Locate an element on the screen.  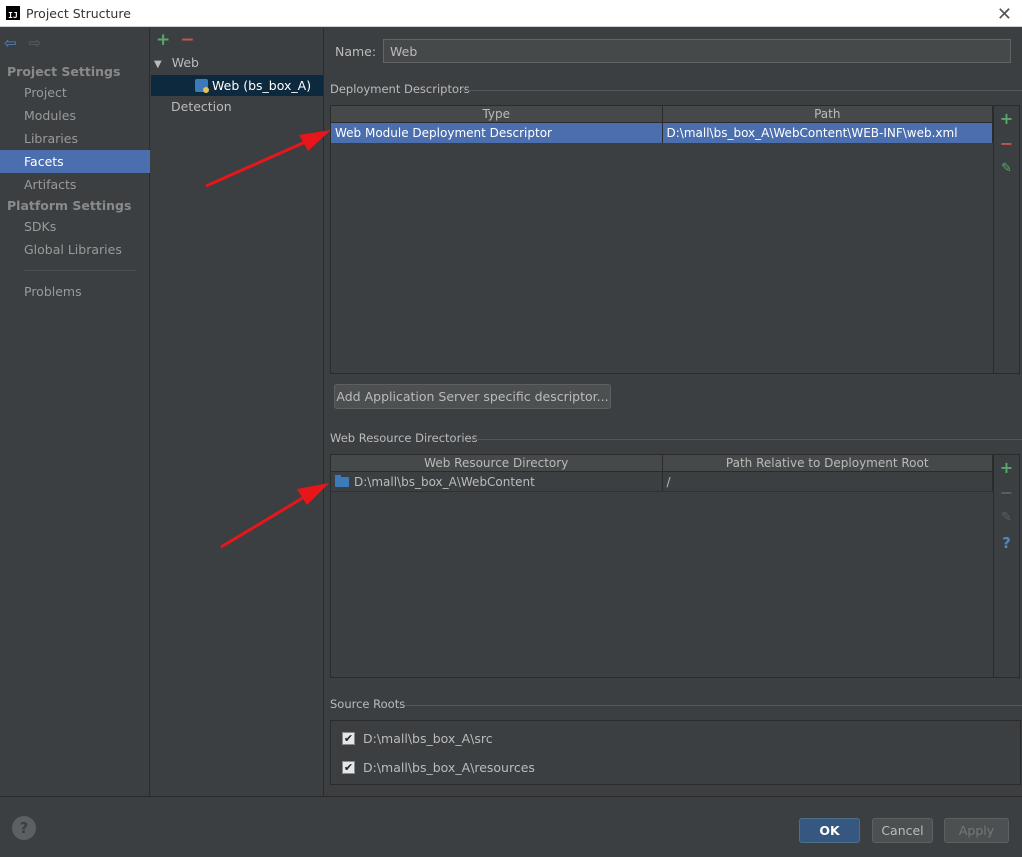
column-relative-path: Path Relative to Deployment Root is located at coordinates (828, 463).